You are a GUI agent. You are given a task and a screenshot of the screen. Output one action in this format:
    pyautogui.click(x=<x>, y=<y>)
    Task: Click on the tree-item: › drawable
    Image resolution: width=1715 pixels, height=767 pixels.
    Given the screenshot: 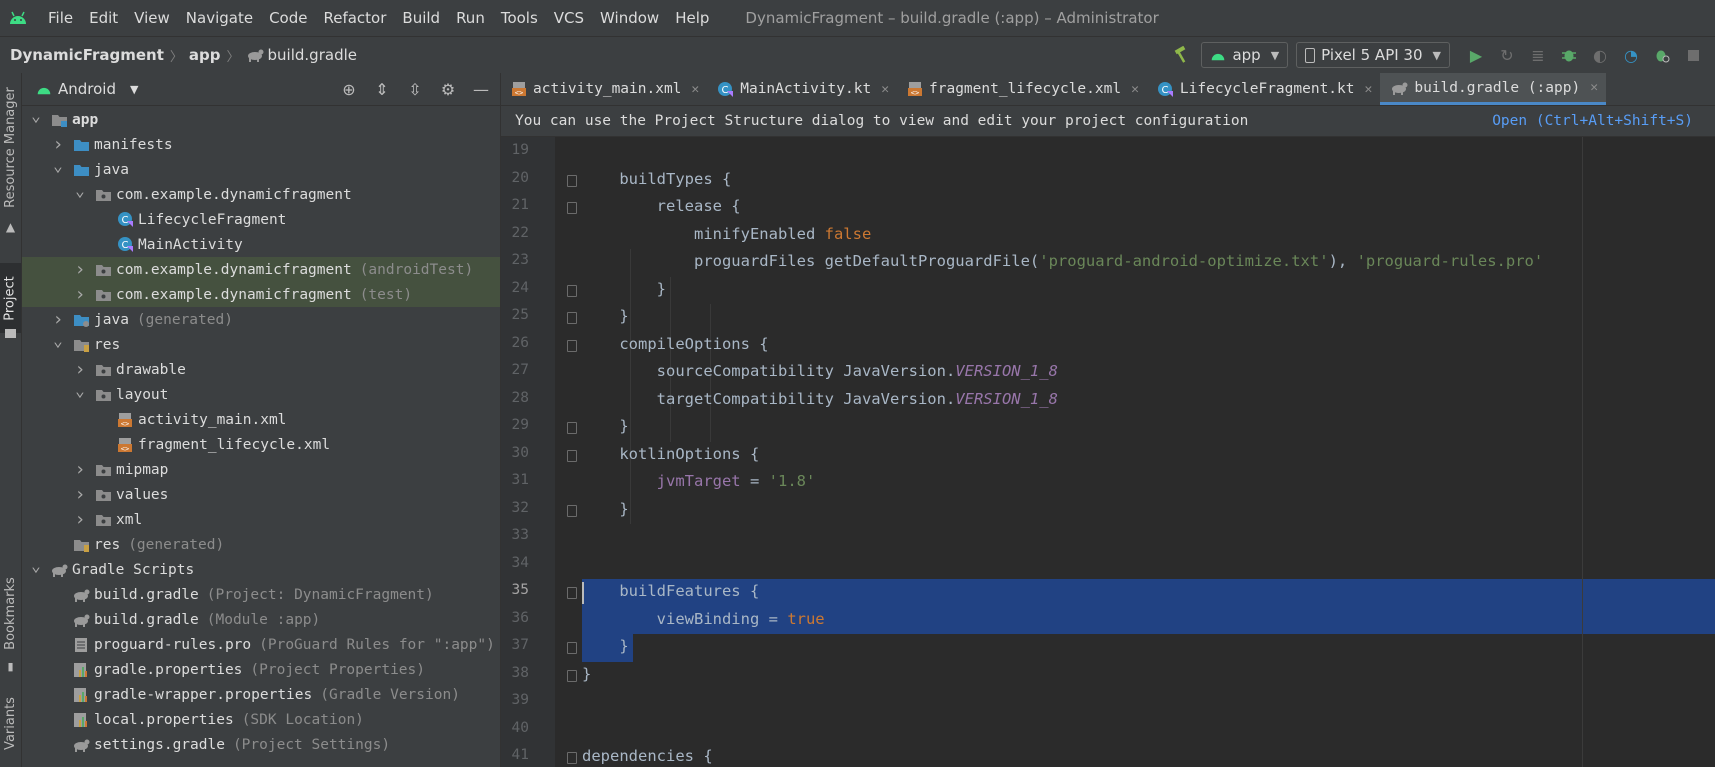 What is the action you would take?
    pyautogui.click(x=261, y=369)
    